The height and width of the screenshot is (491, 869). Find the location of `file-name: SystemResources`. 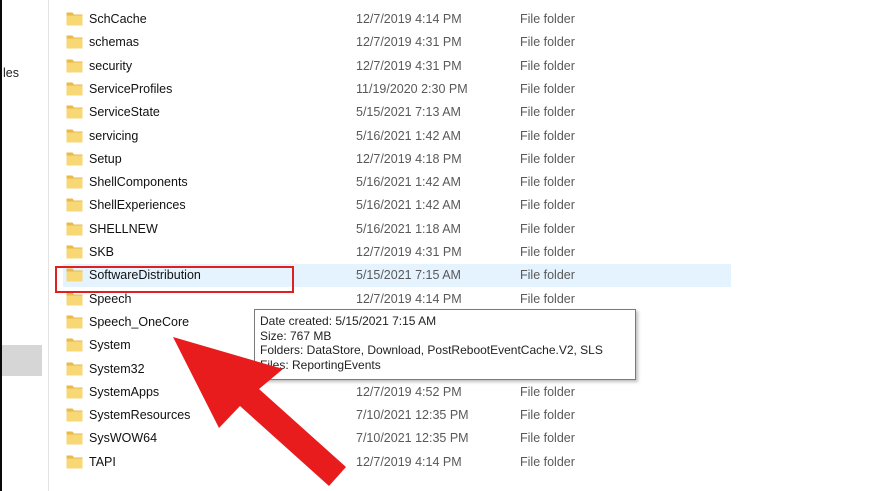

file-name: SystemResources is located at coordinates (139, 415).